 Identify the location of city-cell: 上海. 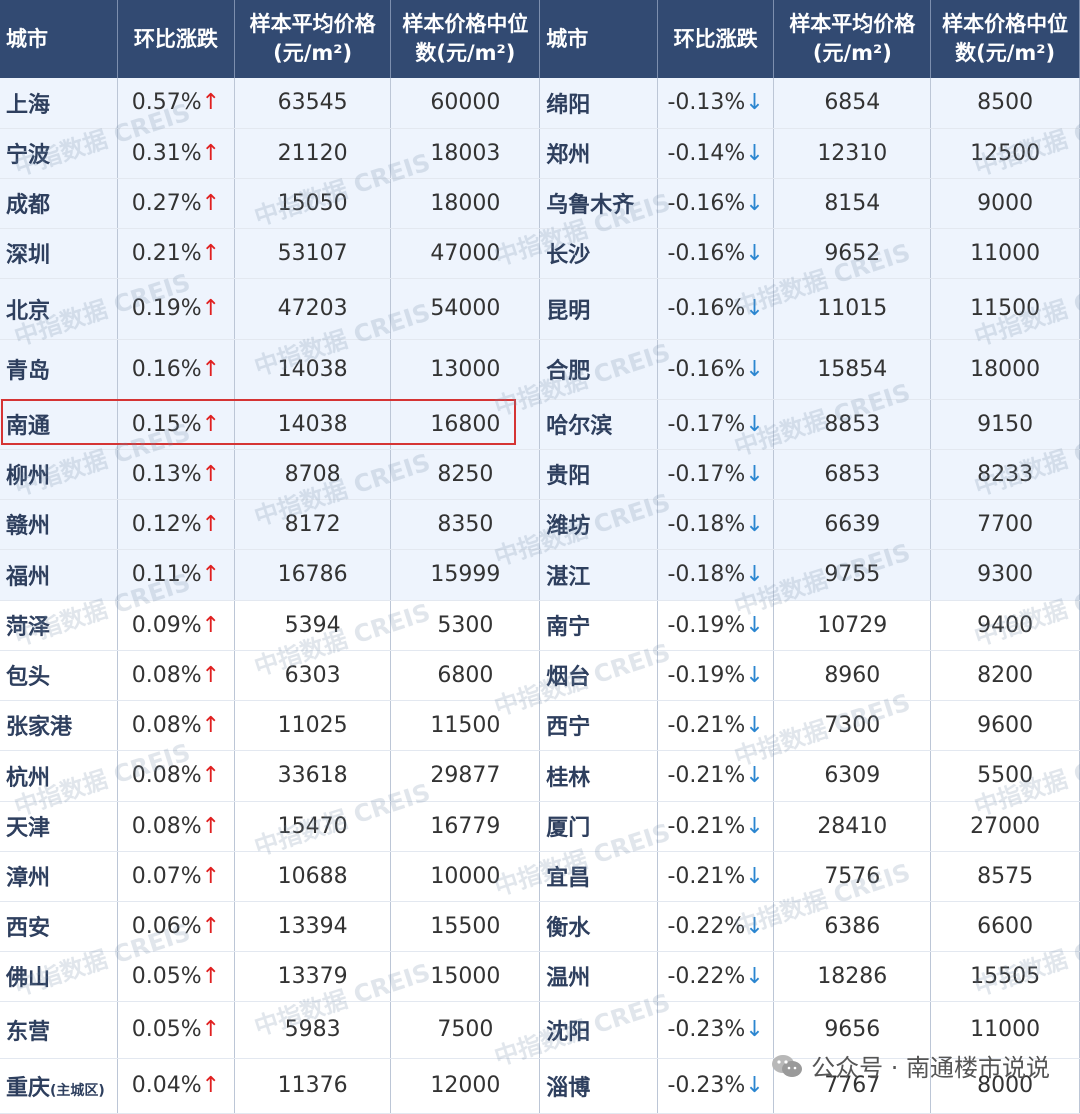
(59, 103).